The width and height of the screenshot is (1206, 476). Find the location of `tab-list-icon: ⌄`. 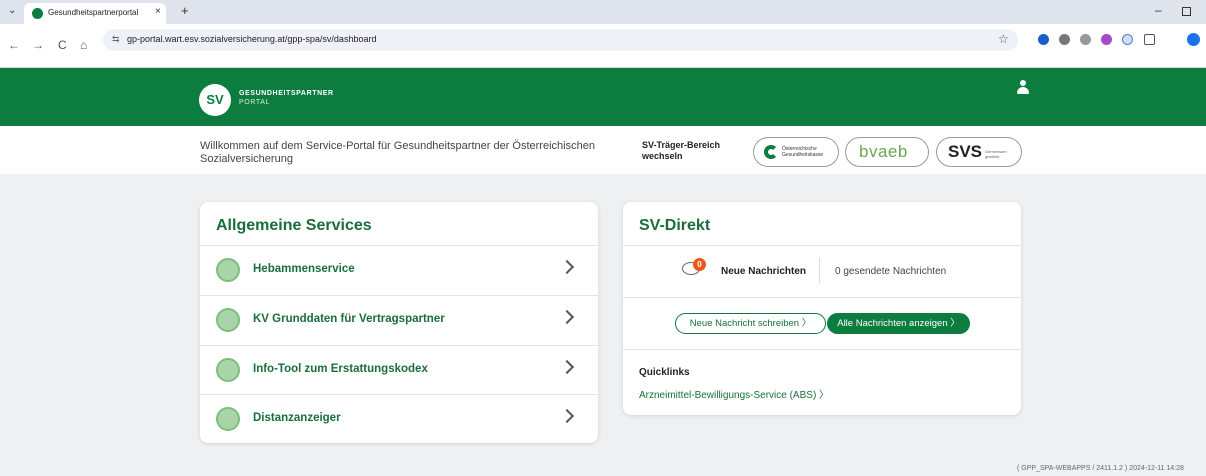

tab-list-icon: ⌄ is located at coordinates (12, 10).